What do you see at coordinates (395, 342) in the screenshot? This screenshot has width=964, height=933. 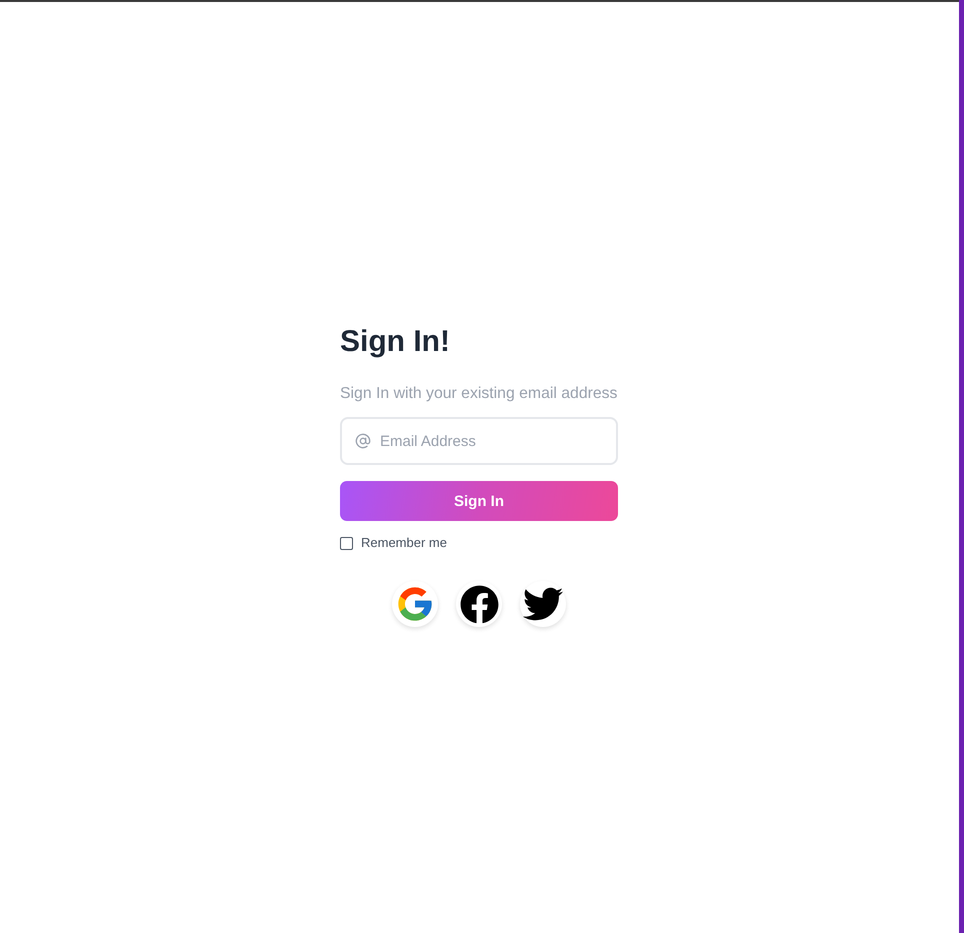 I see `page-title: Sign In!` at bounding box center [395, 342].